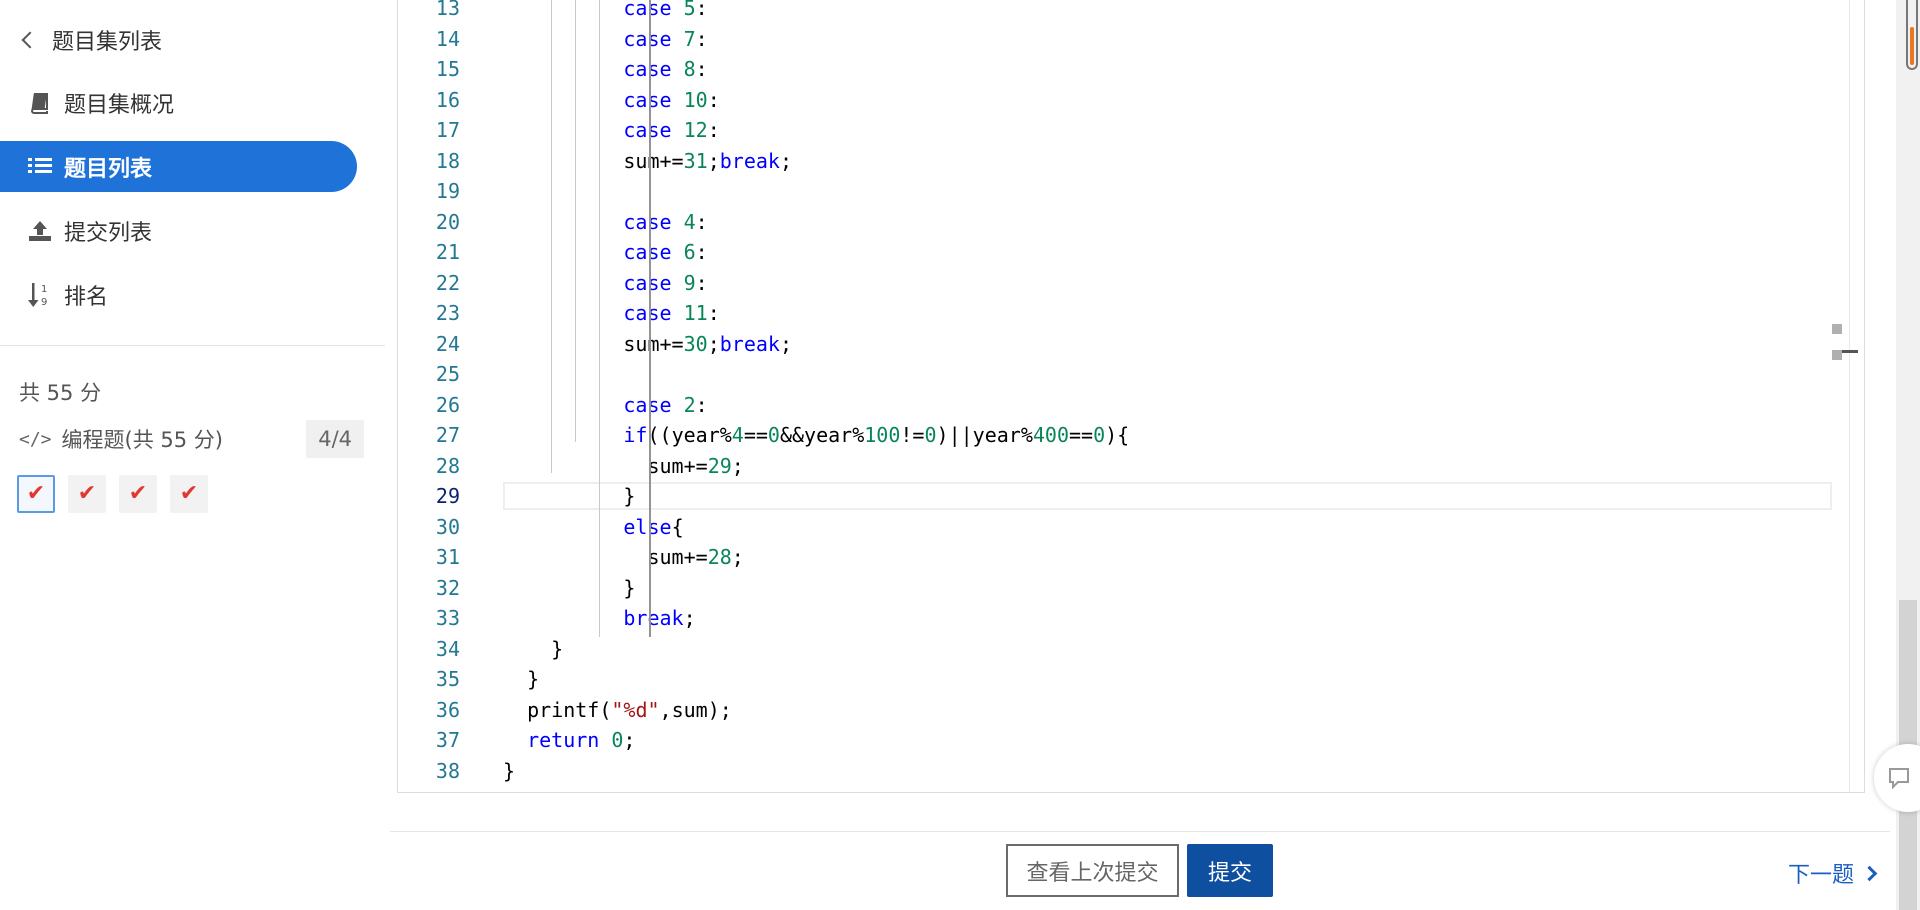  Describe the element at coordinates (447, 587) in the screenshot. I see `line-number: 32` at that location.